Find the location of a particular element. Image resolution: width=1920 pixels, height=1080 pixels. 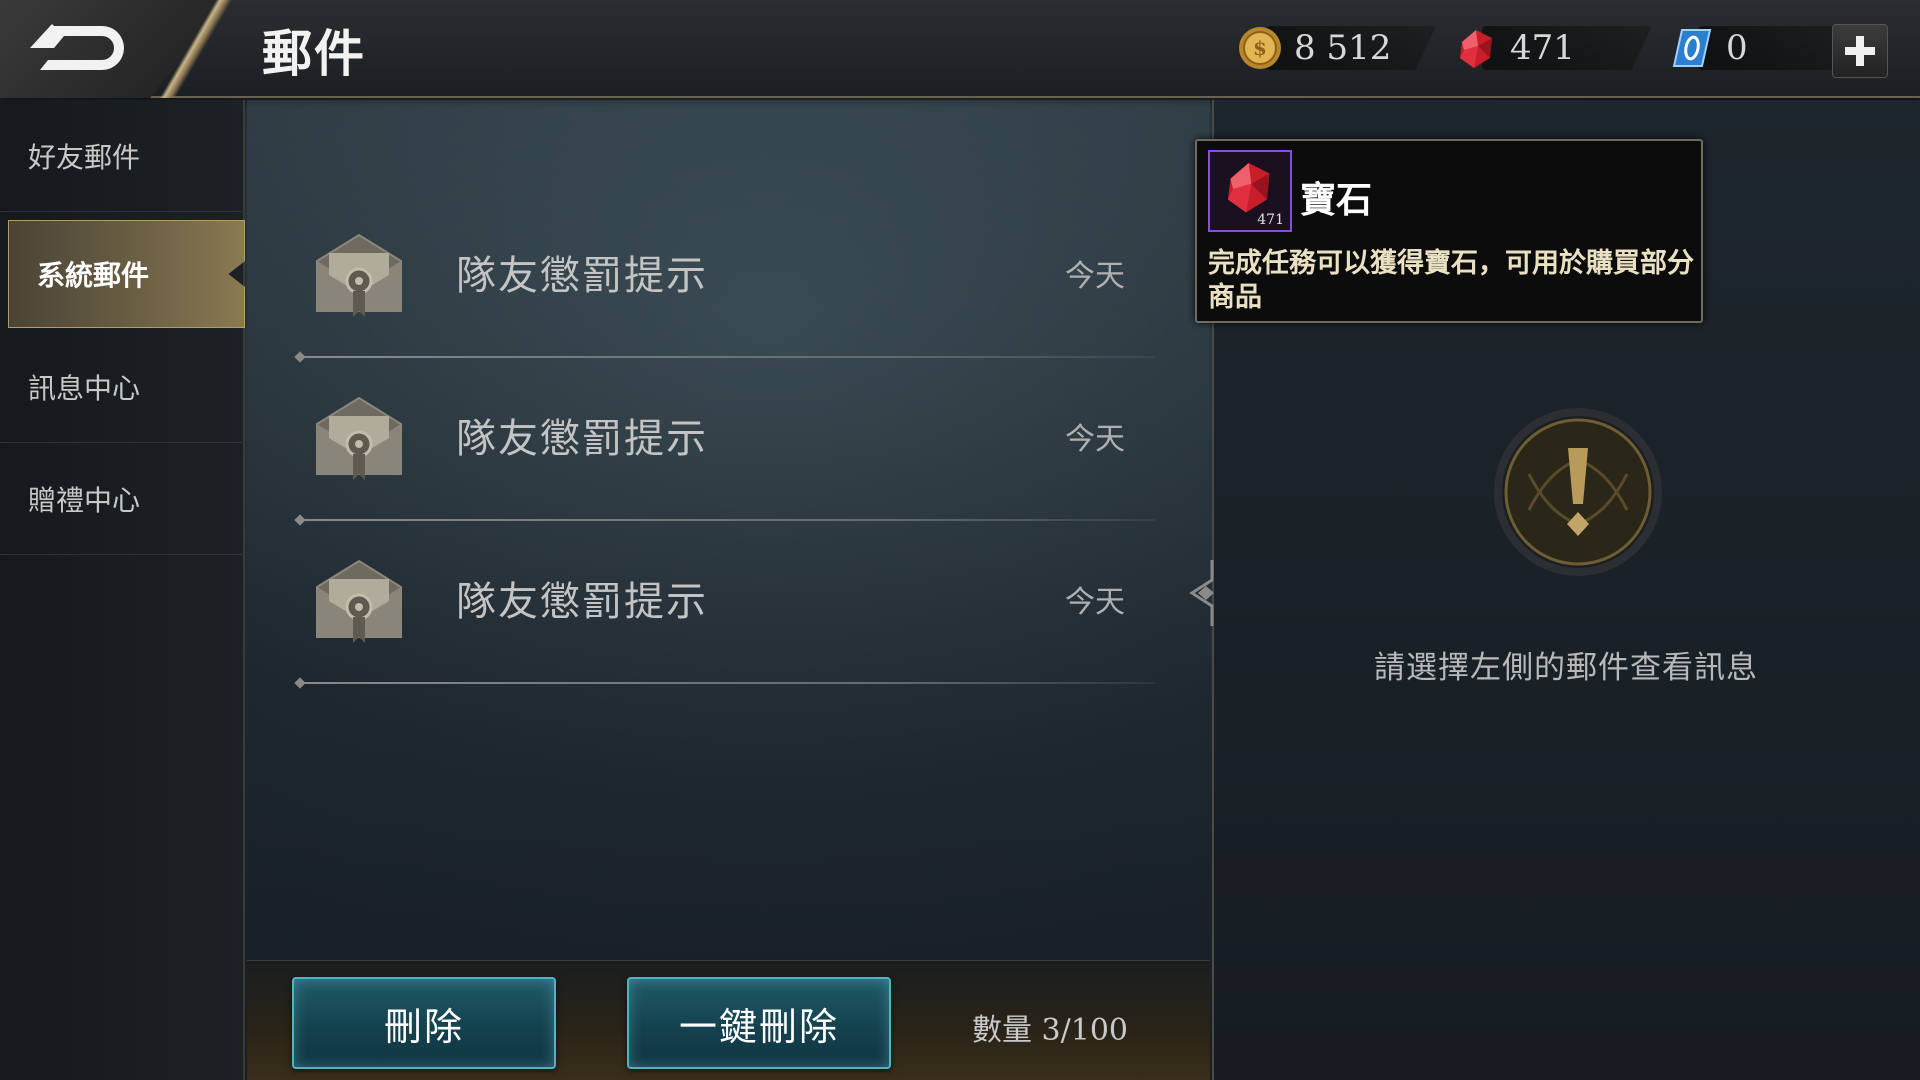

blue-voucher-icon is located at coordinates (1692, 48).